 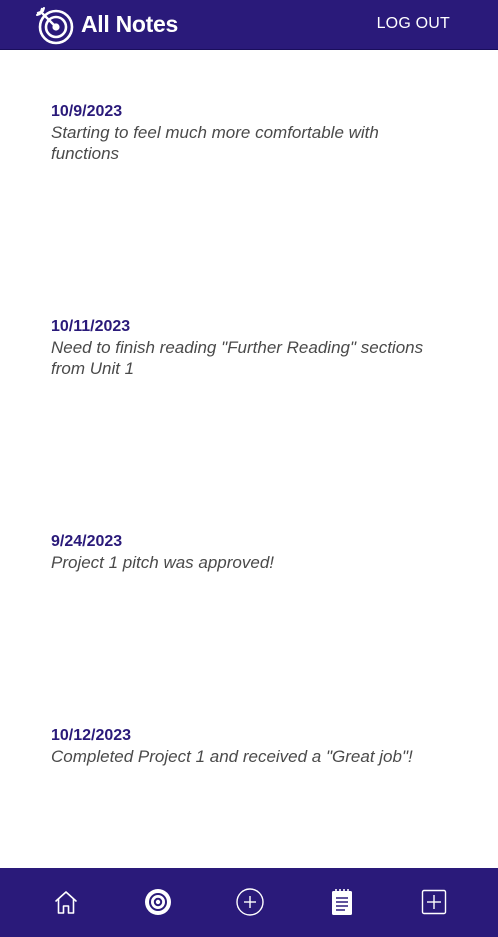 I want to click on notepad-icon, so click(x=342, y=902).